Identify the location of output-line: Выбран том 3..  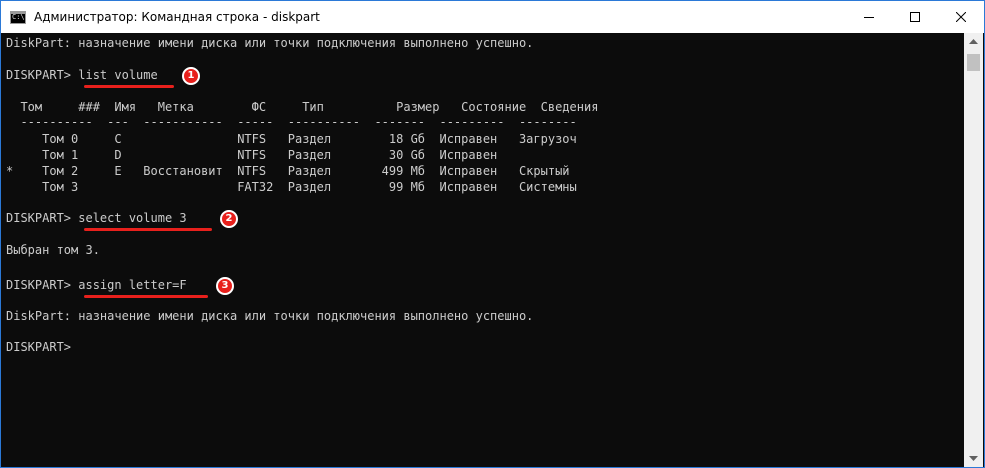
(53, 250).